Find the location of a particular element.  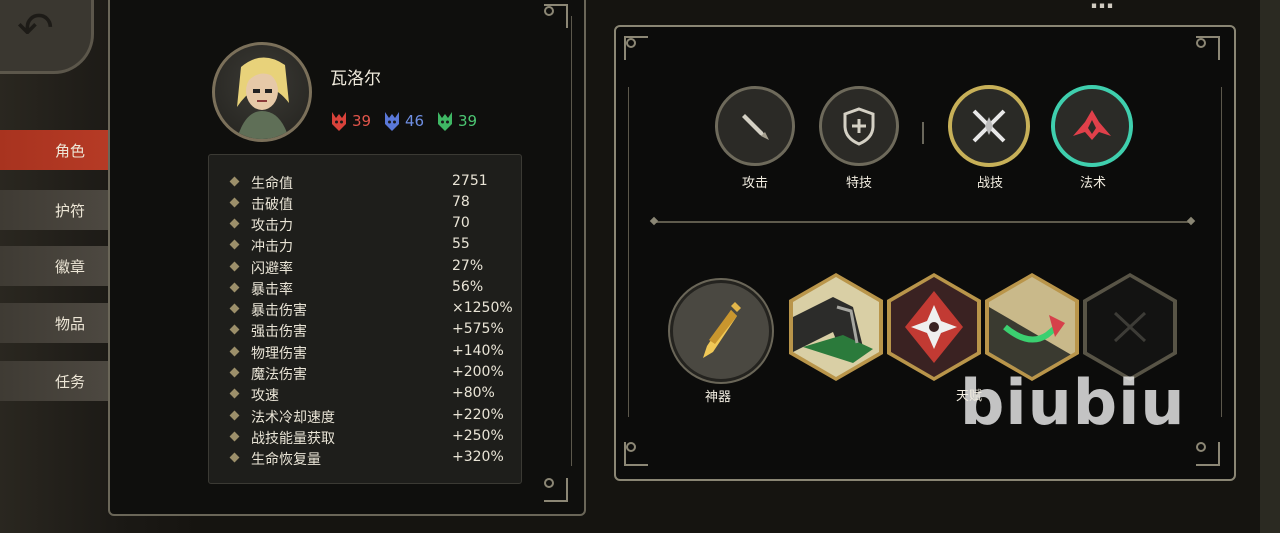

relic-slot is located at coordinates (721, 331).